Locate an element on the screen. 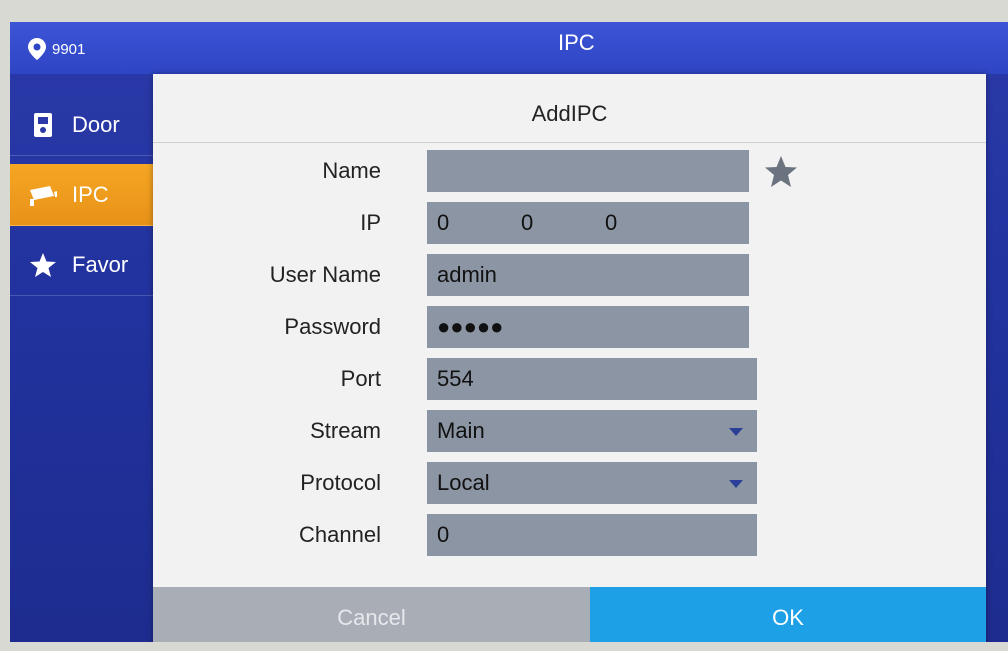 This screenshot has height=651, width=1008. top-bar: 9901 IPC is located at coordinates (509, 48).